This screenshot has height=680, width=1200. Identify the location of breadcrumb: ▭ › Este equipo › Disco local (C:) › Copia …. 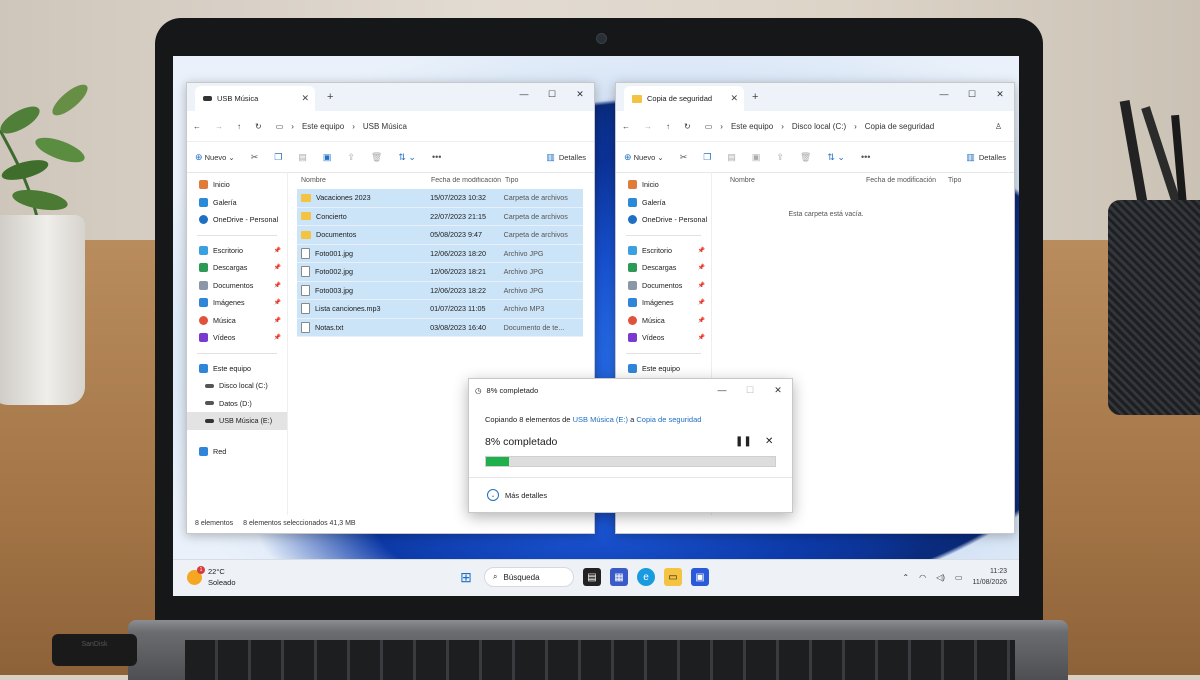
(819, 126).